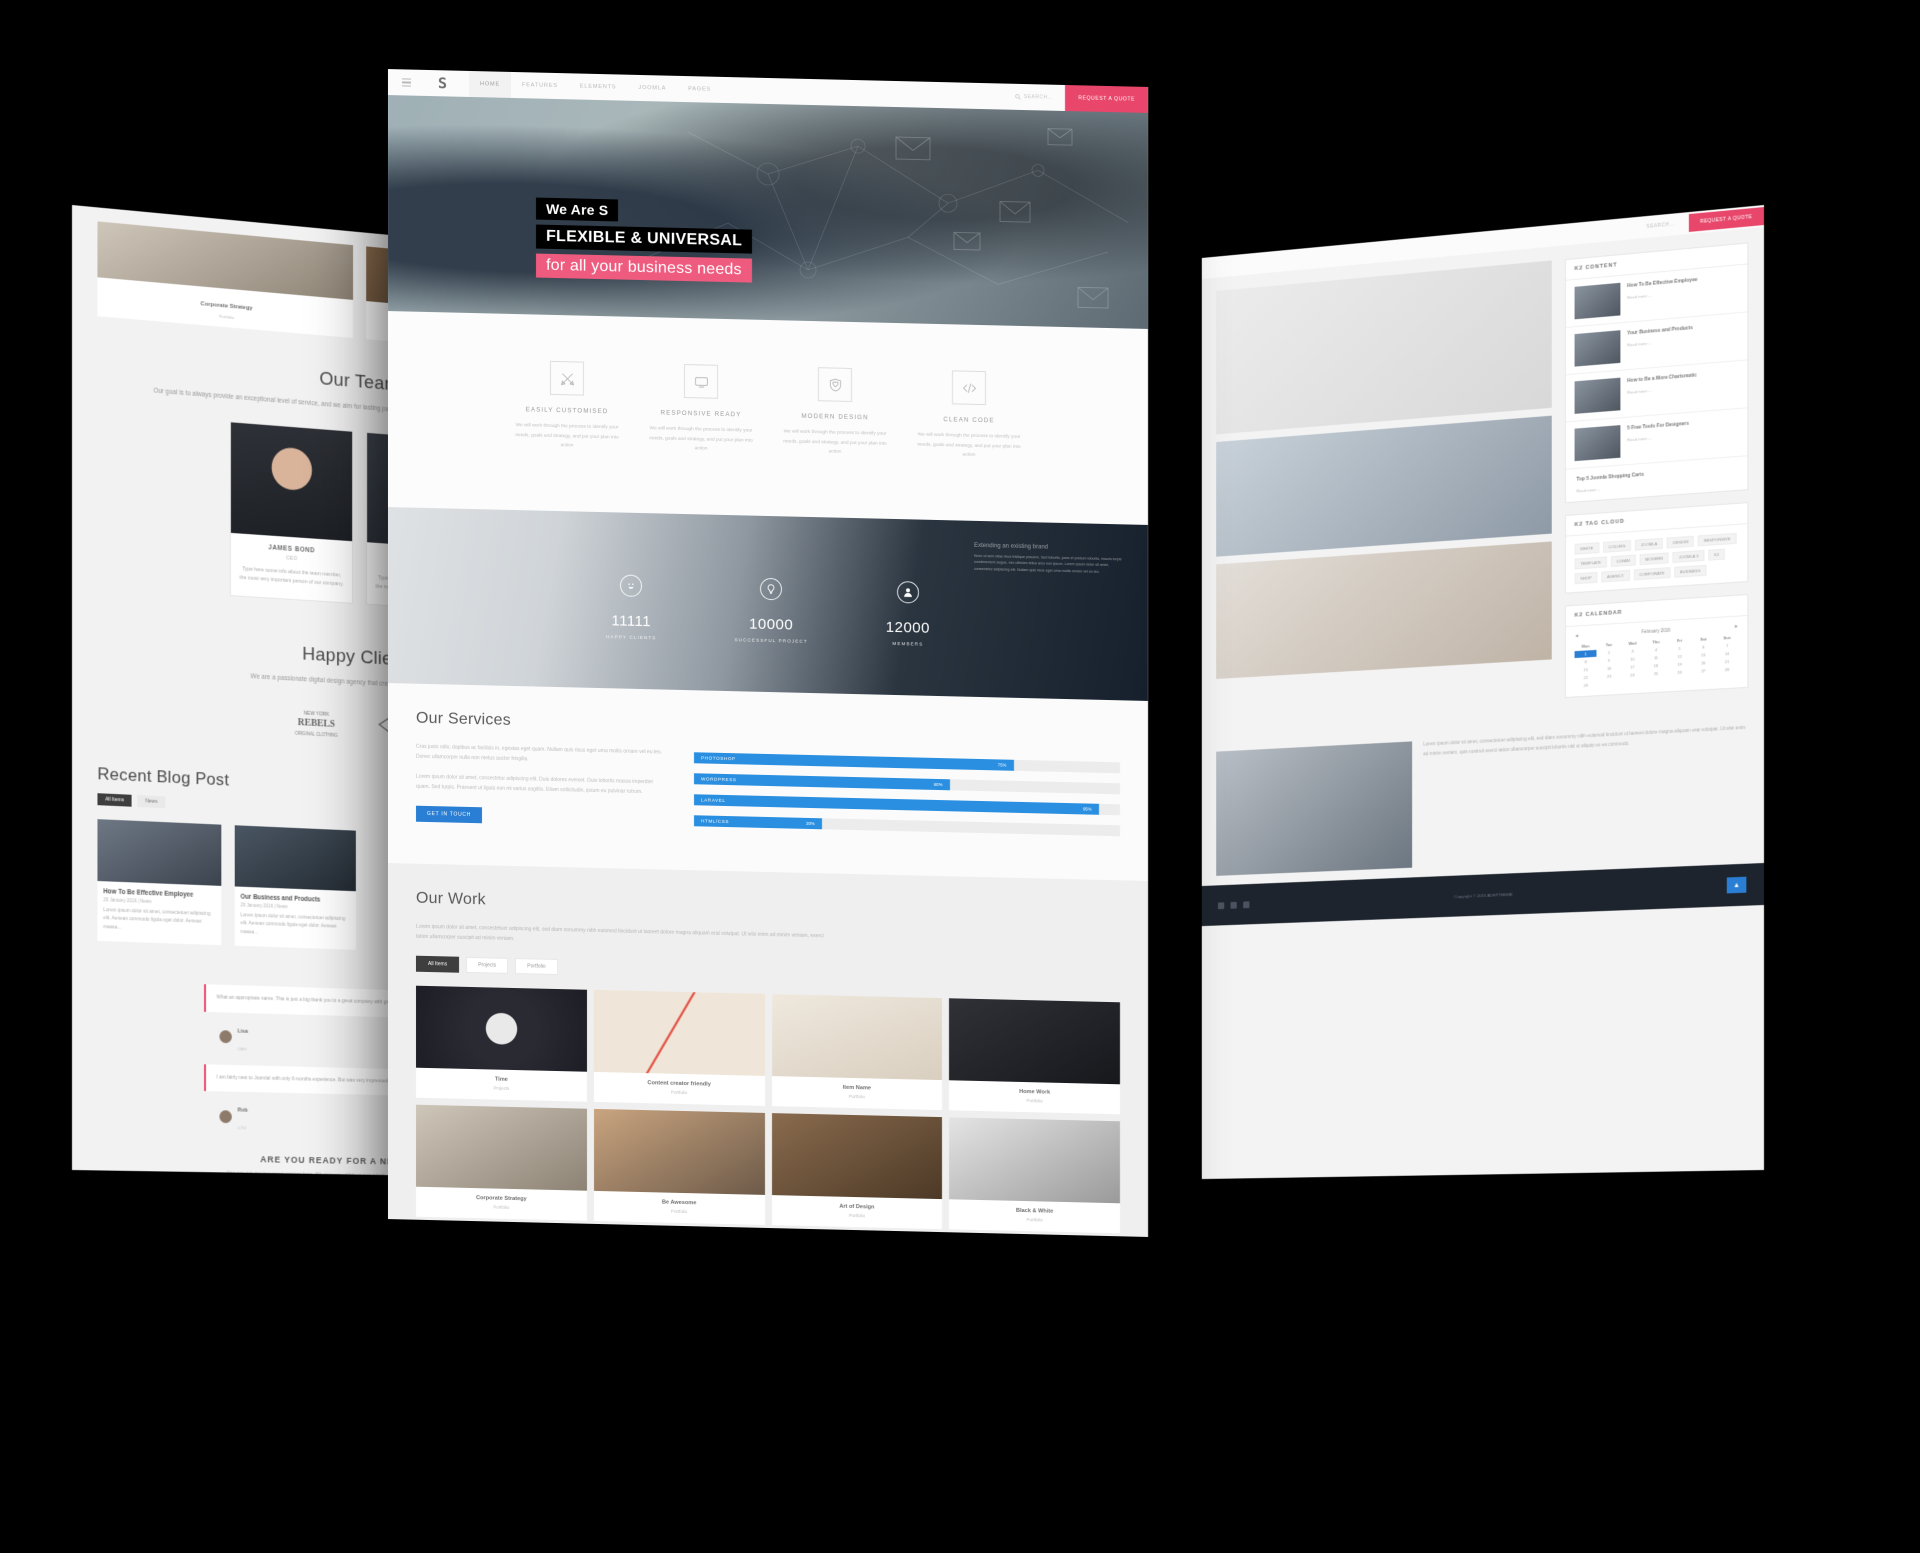  I want to click on calendar-day: 4, so click(1656, 650).